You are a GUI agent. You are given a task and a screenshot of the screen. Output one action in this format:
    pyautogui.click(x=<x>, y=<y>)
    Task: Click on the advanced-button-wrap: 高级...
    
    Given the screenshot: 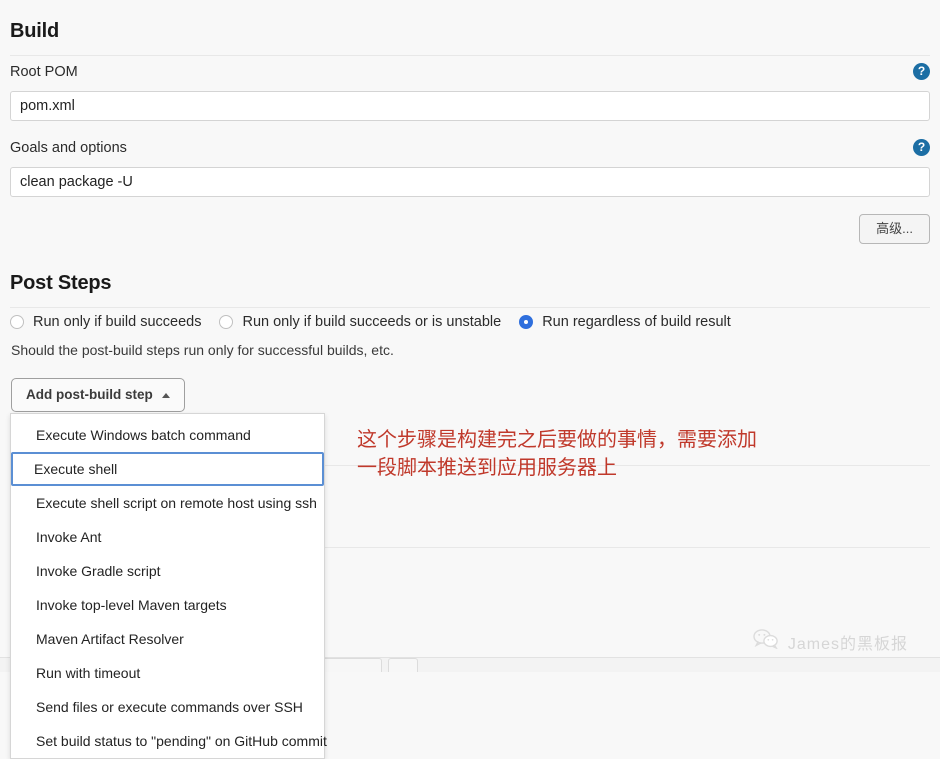 What is the action you would take?
    pyautogui.click(x=894, y=229)
    